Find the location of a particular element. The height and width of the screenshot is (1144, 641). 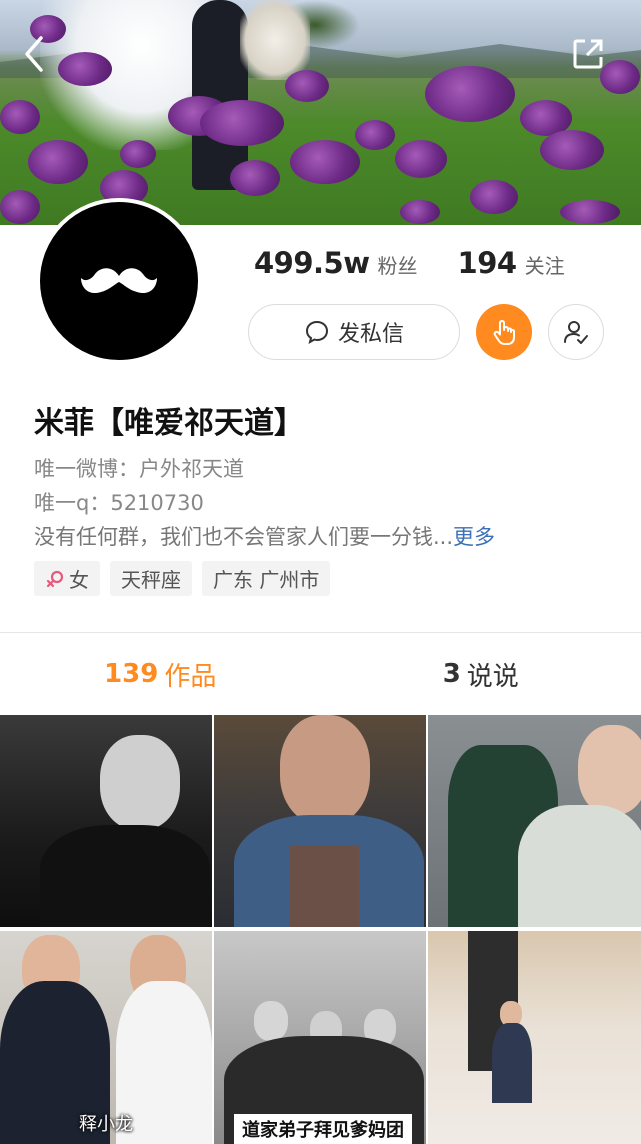

chevron-left-icon is located at coordinates (34, 54).